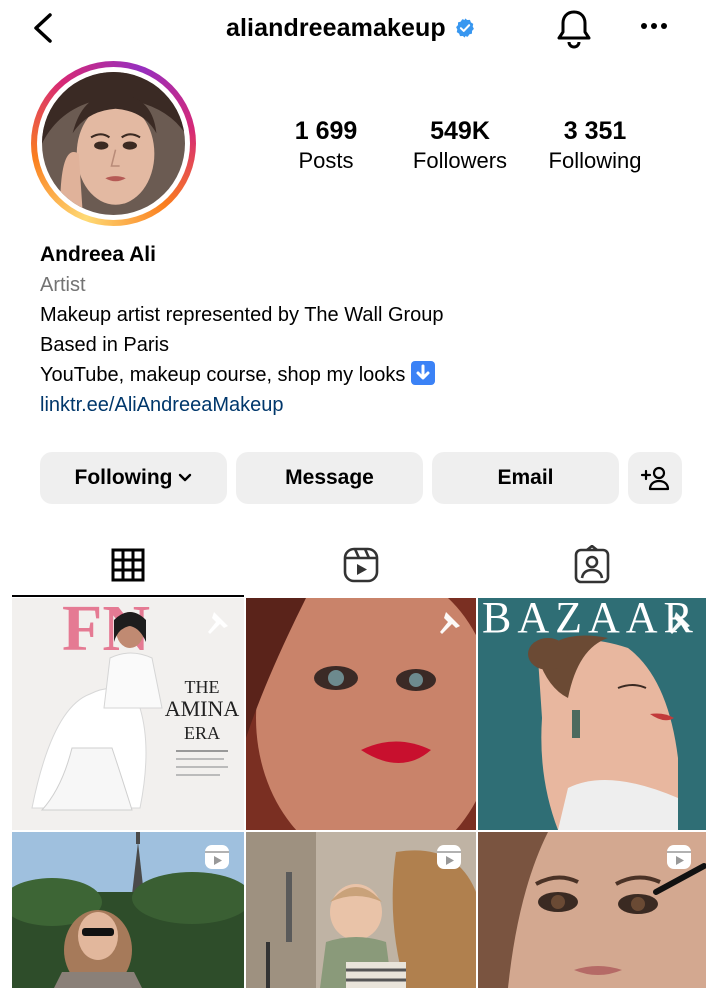 Image resolution: width=706 pixels, height=988 pixels. I want to click on posts-count-stat: 1 699 Posts, so click(326, 146).